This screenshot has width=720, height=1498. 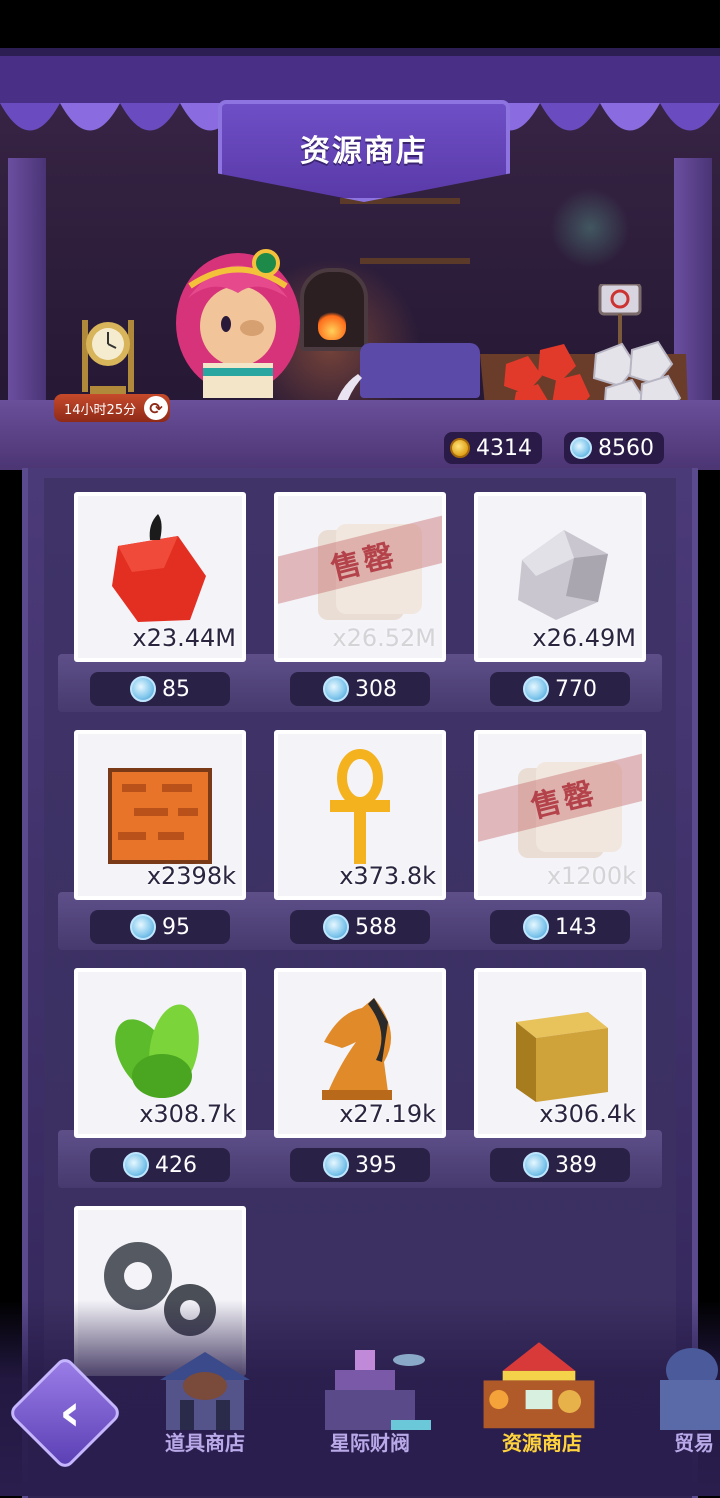 What do you see at coordinates (160, 577) in the screenshot?
I see `shop-item-card: x23.44M` at bounding box center [160, 577].